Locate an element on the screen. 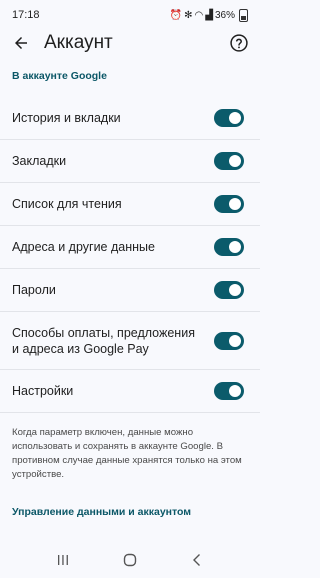  help-icon is located at coordinates (239, 43).